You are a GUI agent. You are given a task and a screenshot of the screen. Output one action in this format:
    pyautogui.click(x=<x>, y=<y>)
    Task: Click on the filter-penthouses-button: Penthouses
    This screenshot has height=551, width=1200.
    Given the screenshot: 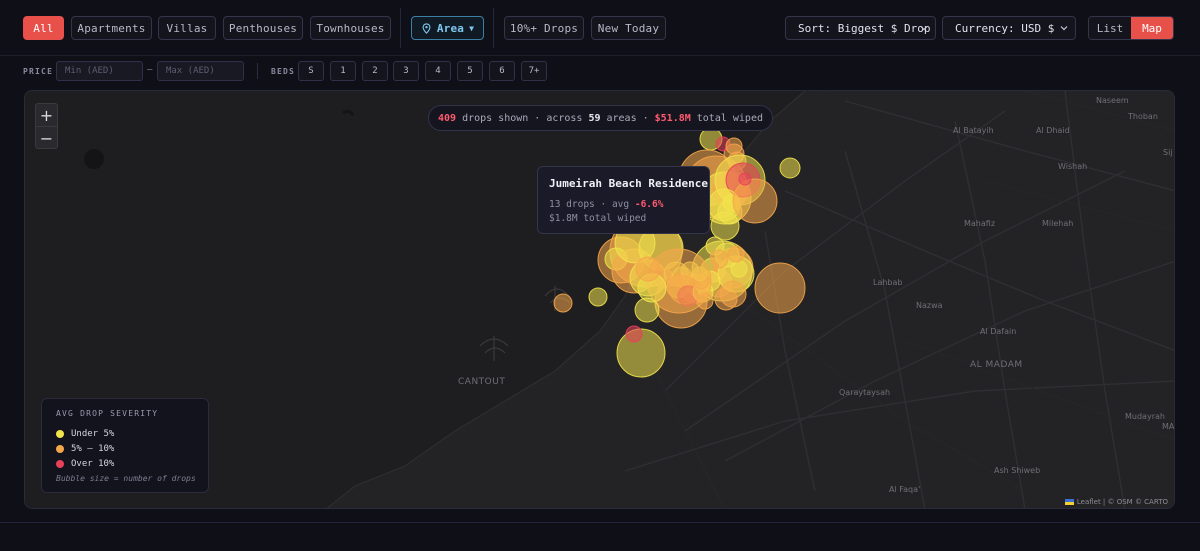 What is the action you would take?
    pyautogui.click(x=263, y=28)
    